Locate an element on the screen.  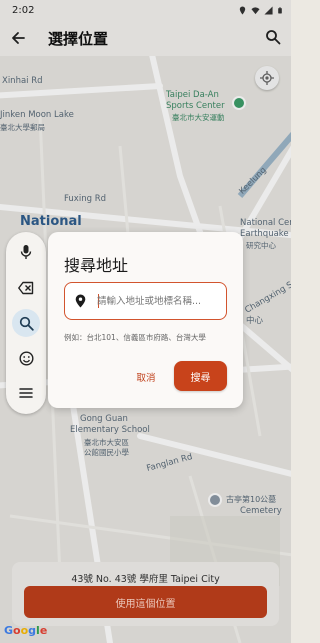
emoji-icon is located at coordinates (26, 358).